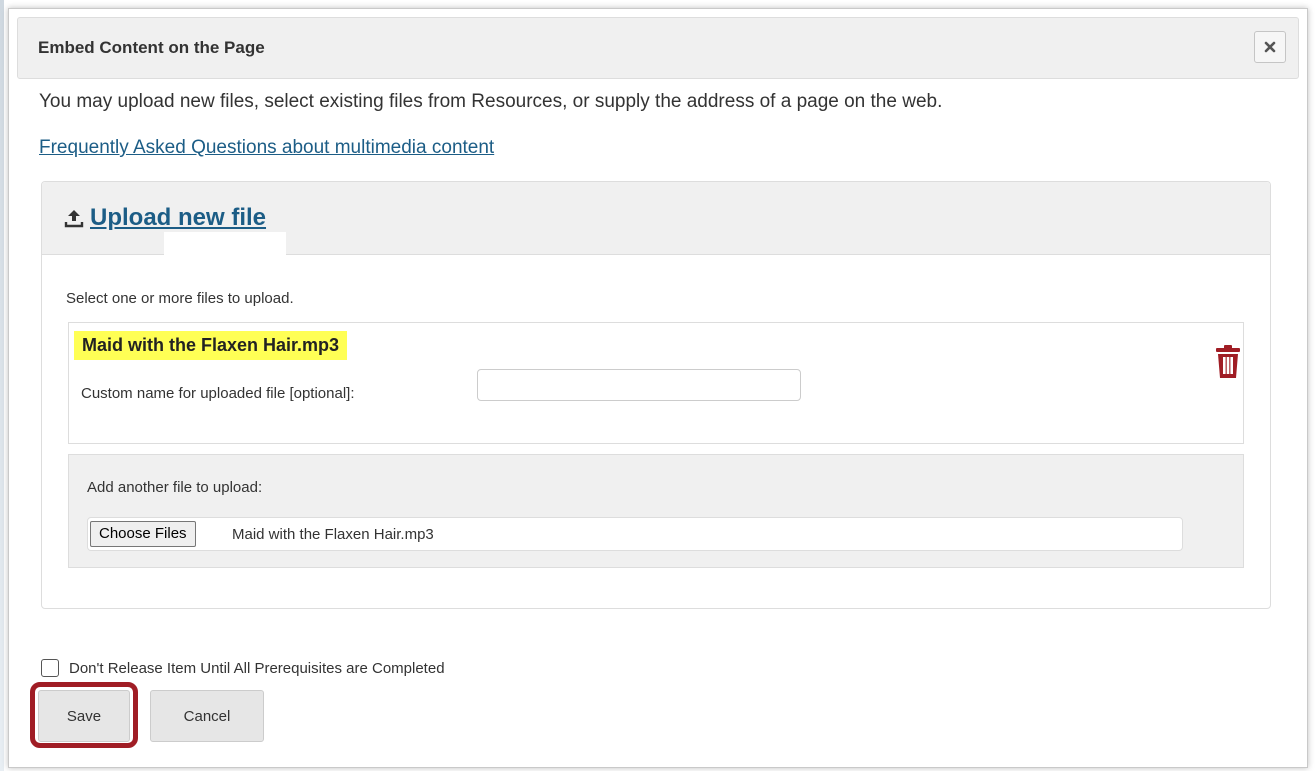 Image resolution: width=1316 pixels, height=771 pixels. I want to click on upload-header: Upload new file, so click(656, 218).